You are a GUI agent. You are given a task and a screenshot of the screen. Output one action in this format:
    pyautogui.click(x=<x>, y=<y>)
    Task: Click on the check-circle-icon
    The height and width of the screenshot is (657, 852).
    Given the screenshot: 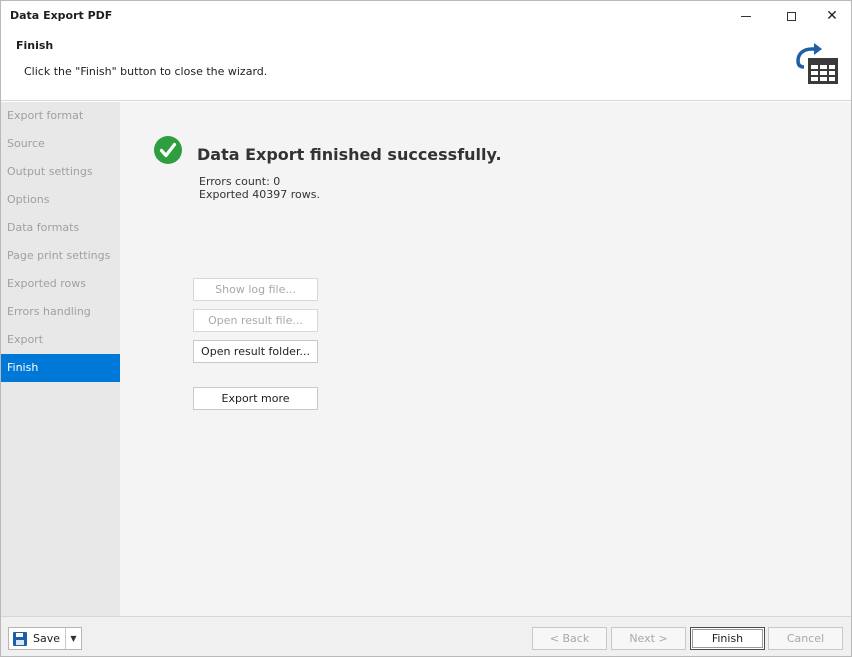 What is the action you would take?
    pyautogui.click(x=168, y=150)
    